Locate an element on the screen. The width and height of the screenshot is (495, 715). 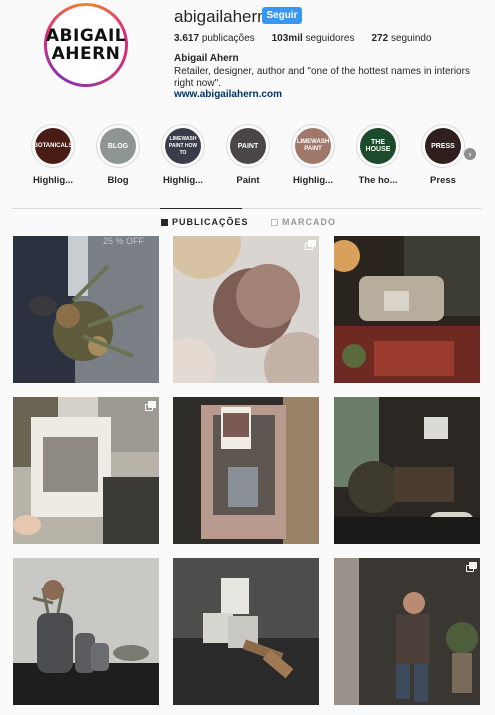
highlight-ring: PRESS is located at coordinates (443, 146).